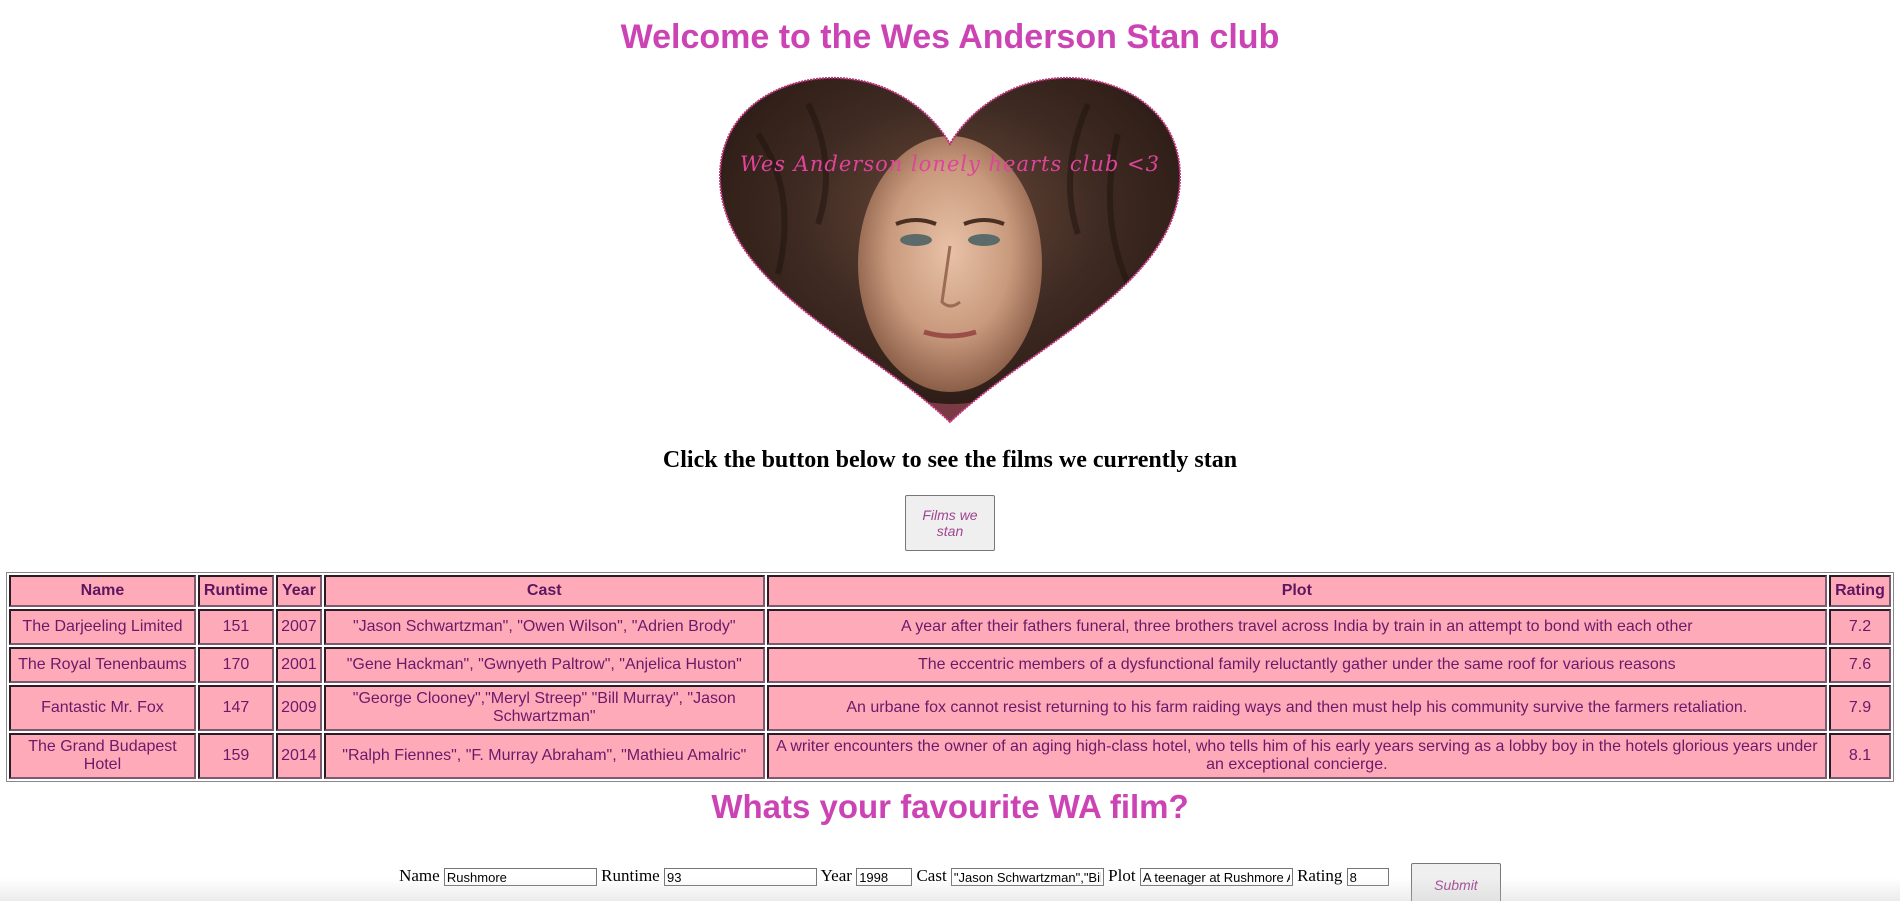 Image resolution: width=1900 pixels, height=901 pixels. What do you see at coordinates (298, 708) in the screenshot?
I see `cell-year: 2009` at bounding box center [298, 708].